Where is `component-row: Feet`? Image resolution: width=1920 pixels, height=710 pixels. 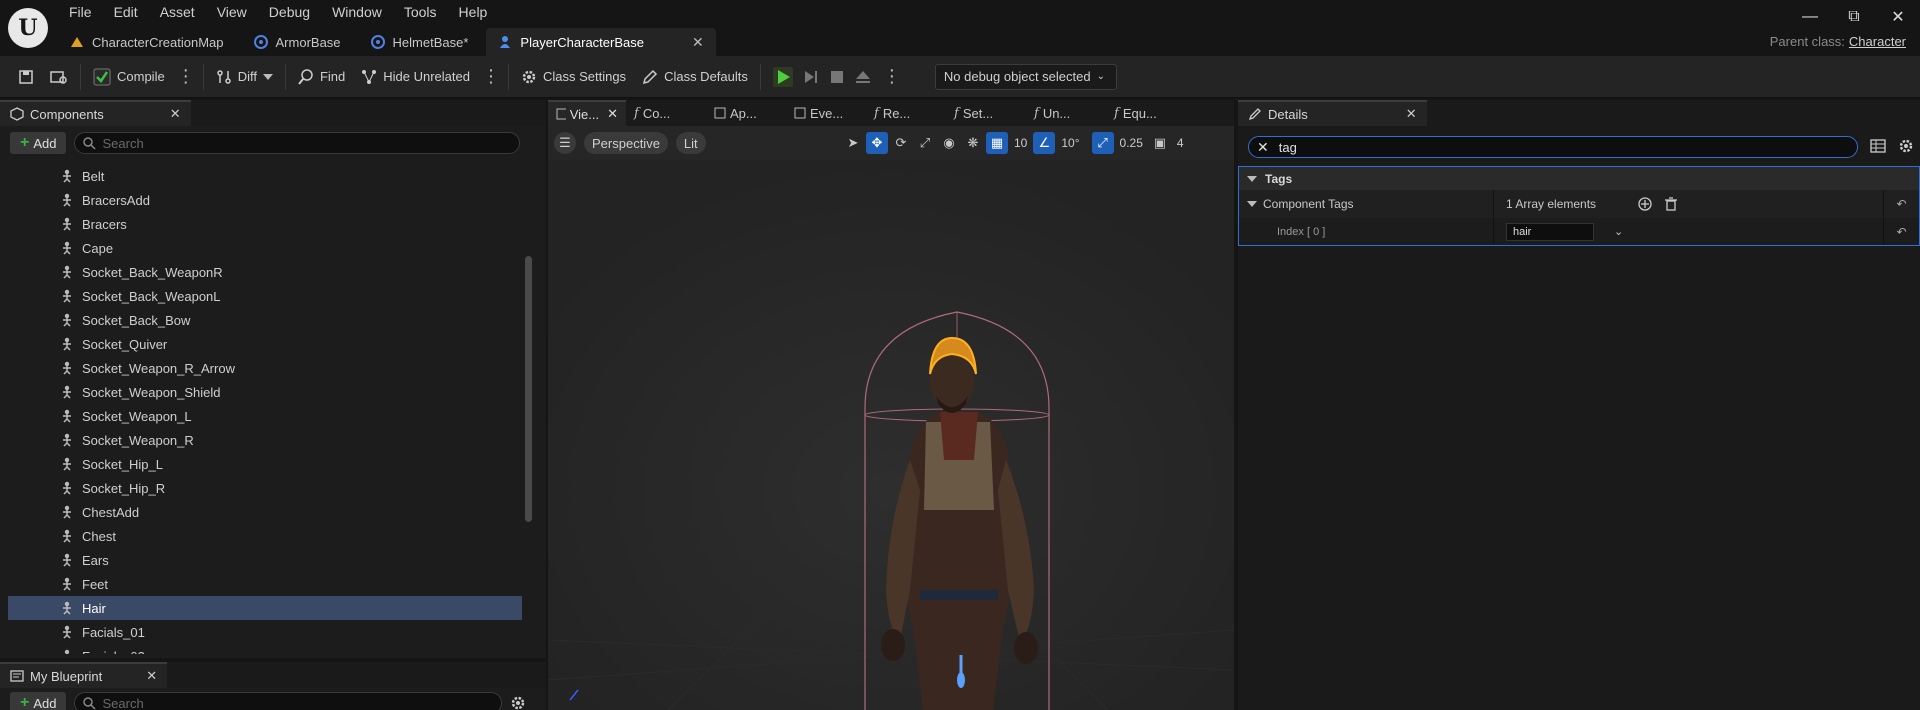 component-row: Feet is located at coordinates (265, 584).